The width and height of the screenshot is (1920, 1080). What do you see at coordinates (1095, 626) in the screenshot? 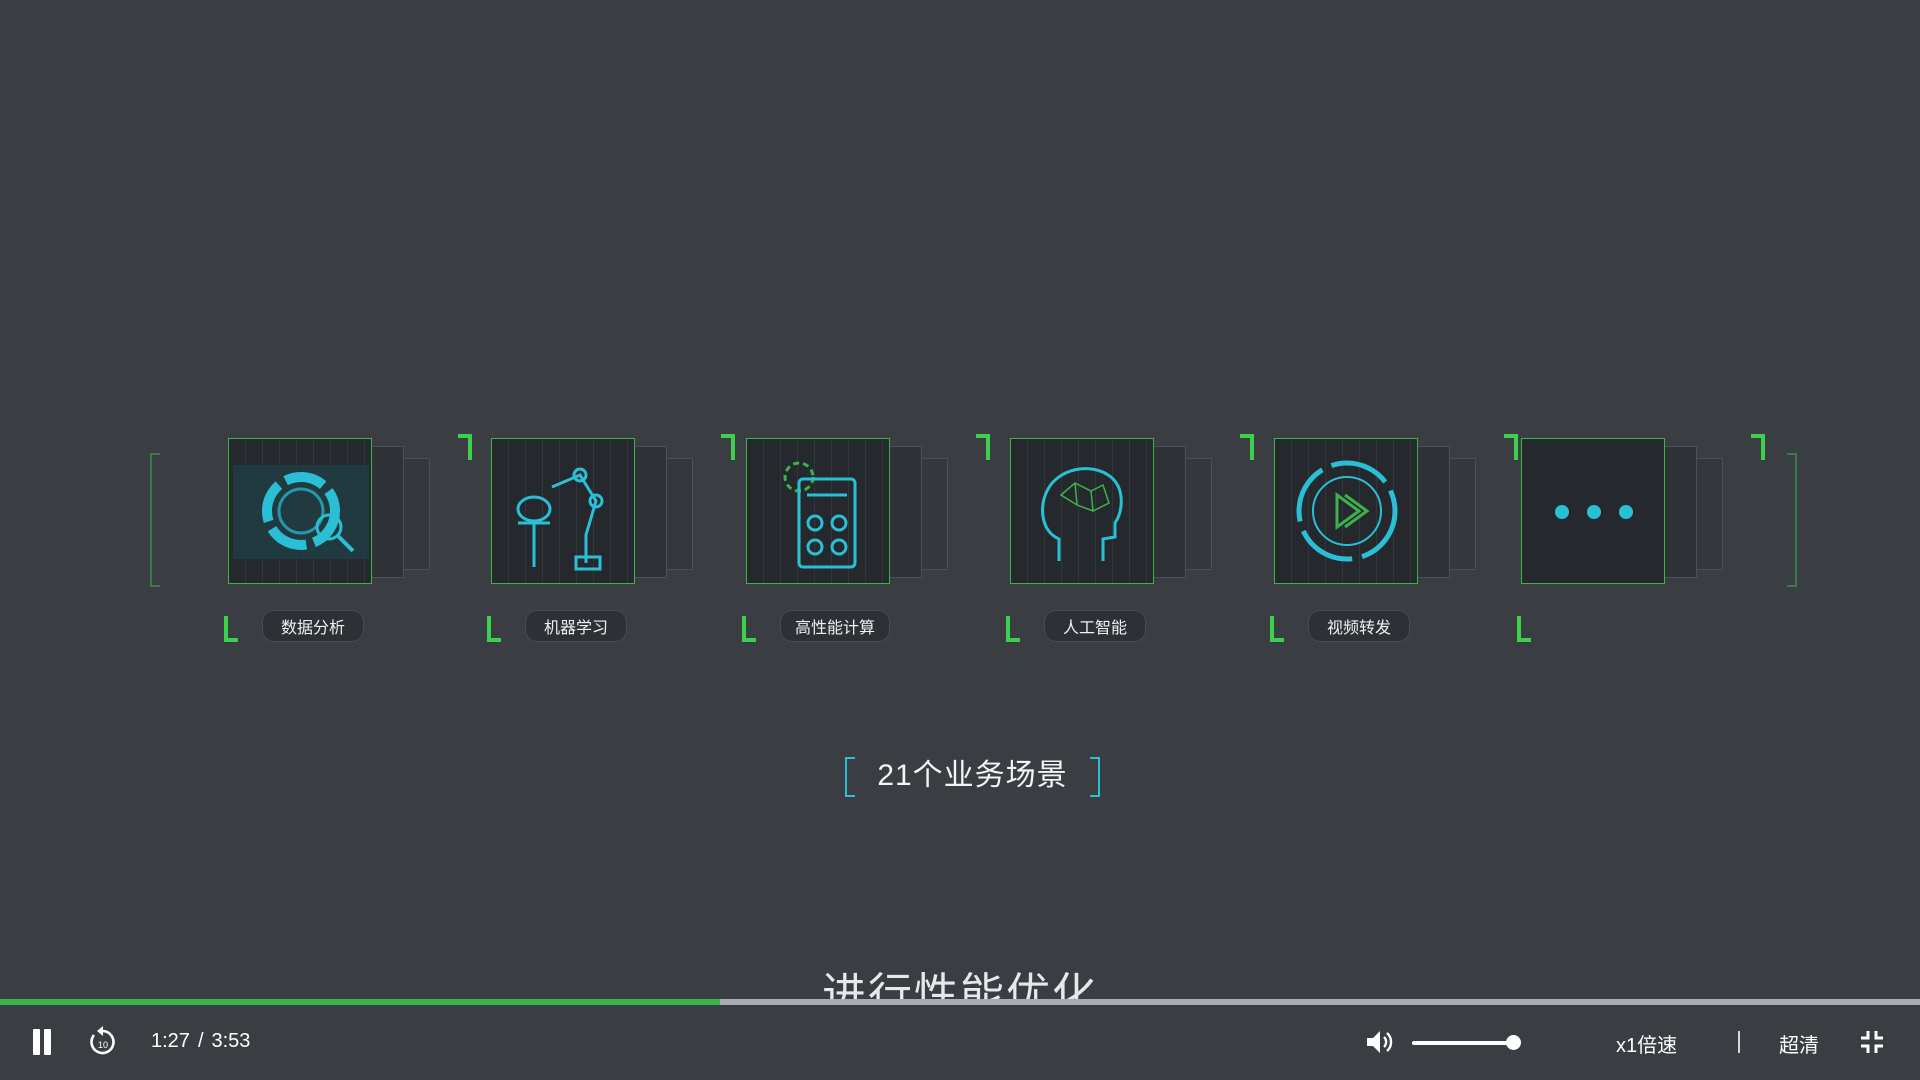
I see `scenario-label: 人工智能` at bounding box center [1095, 626].